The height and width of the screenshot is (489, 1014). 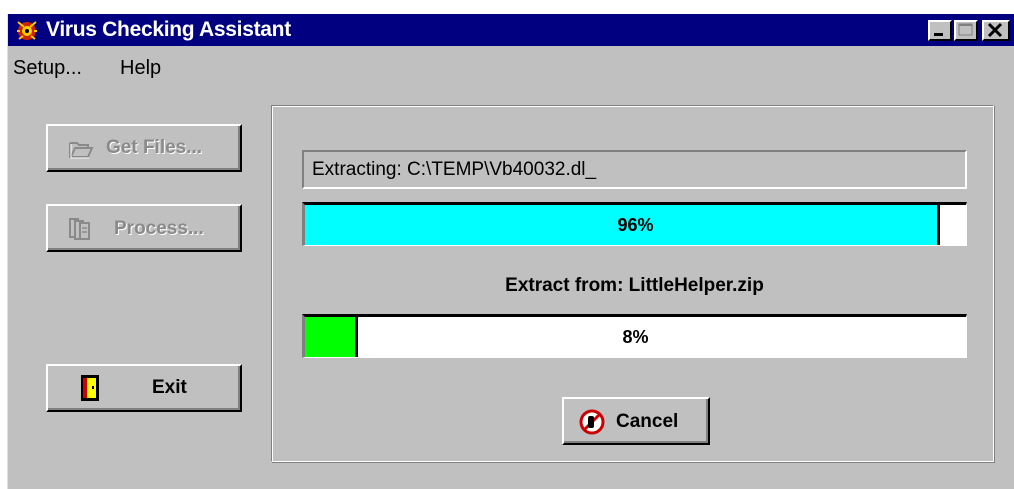 I want to click on minimize-icon, so click(x=938, y=34).